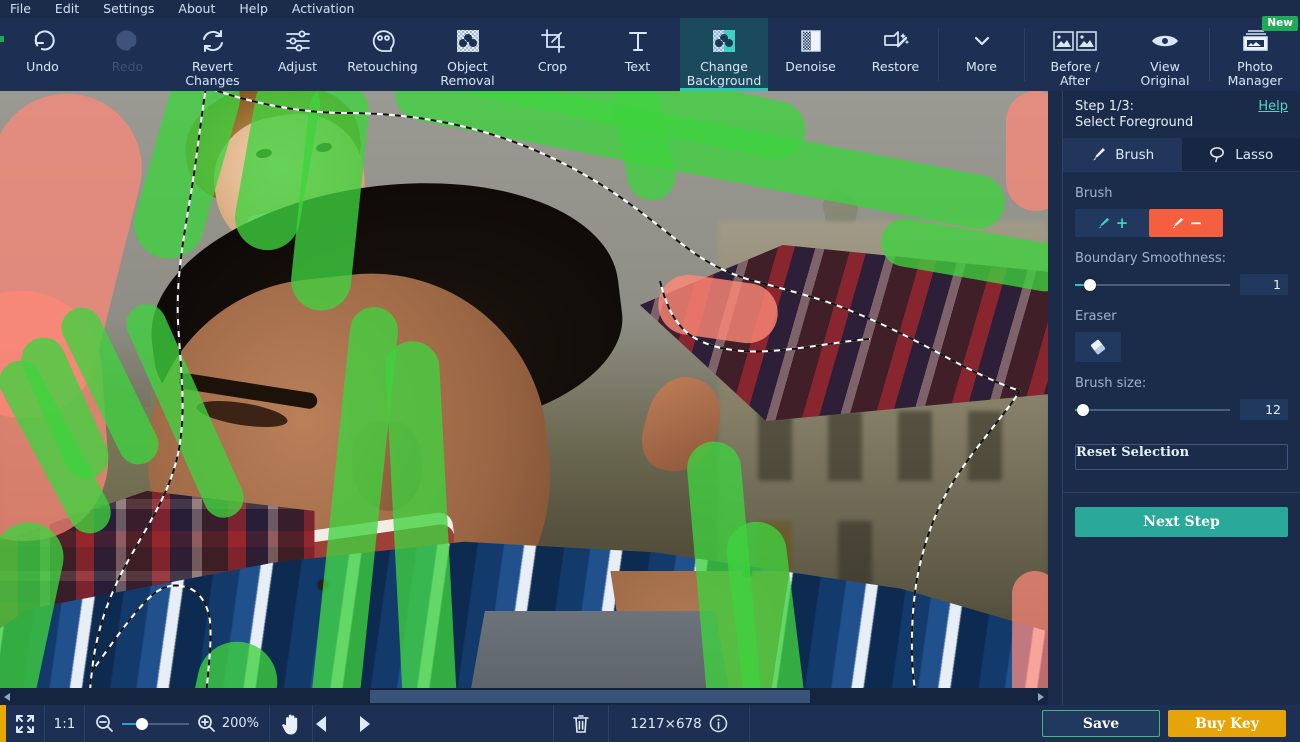 The width and height of the screenshot is (1300, 742). Describe the element at coordinates (552, 66) in the screenshot. I see `toolbar-crop-label: Crop` at that location.